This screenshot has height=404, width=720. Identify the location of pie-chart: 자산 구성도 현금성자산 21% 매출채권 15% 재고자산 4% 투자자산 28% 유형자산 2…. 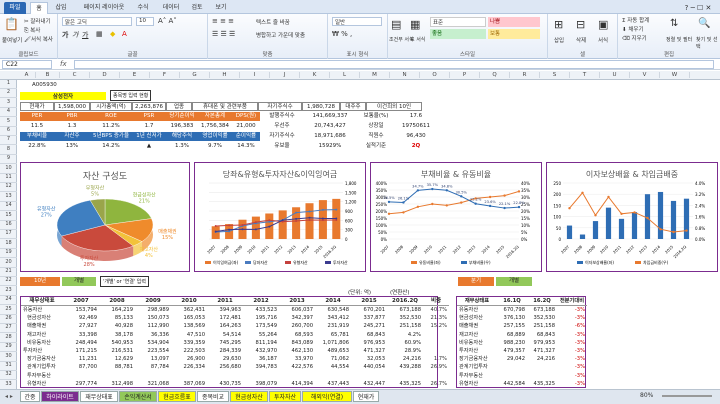
(105, 217).